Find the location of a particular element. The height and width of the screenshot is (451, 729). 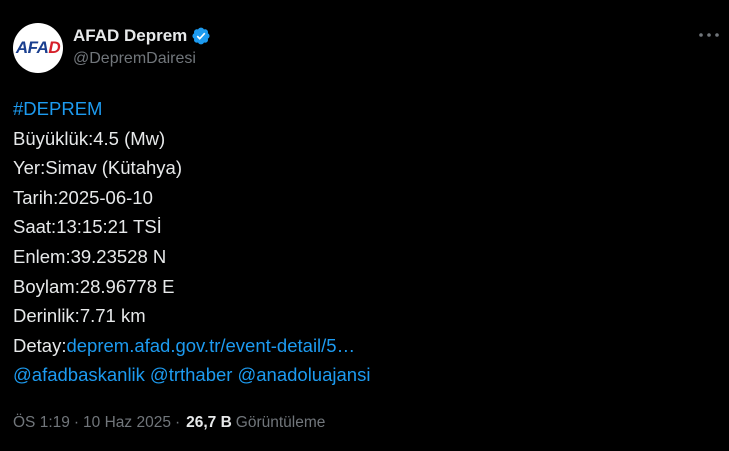

hashtag-link: #DEPREM is located at coordinates (57, 108).